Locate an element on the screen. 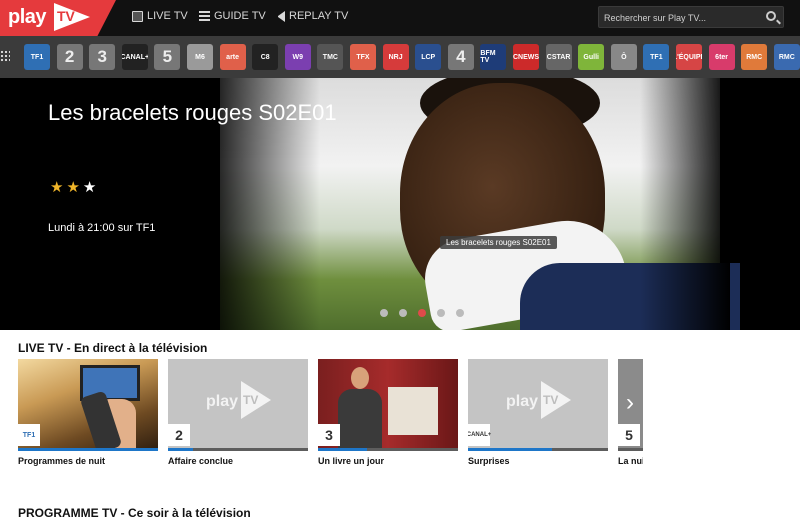  channel-logo: LCP is located at coordinates (428, 57).